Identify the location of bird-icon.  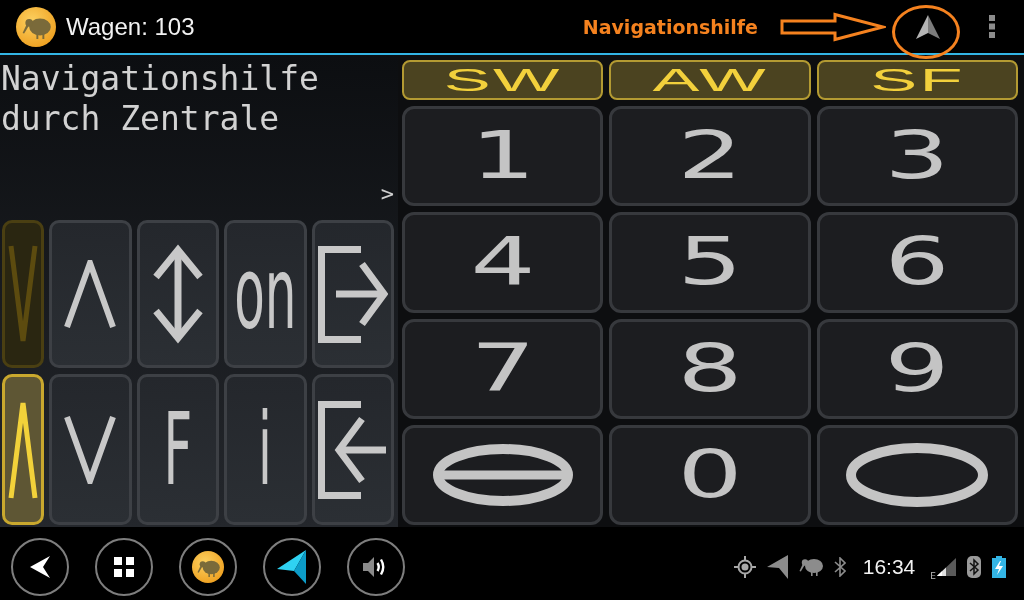
(810, 566).